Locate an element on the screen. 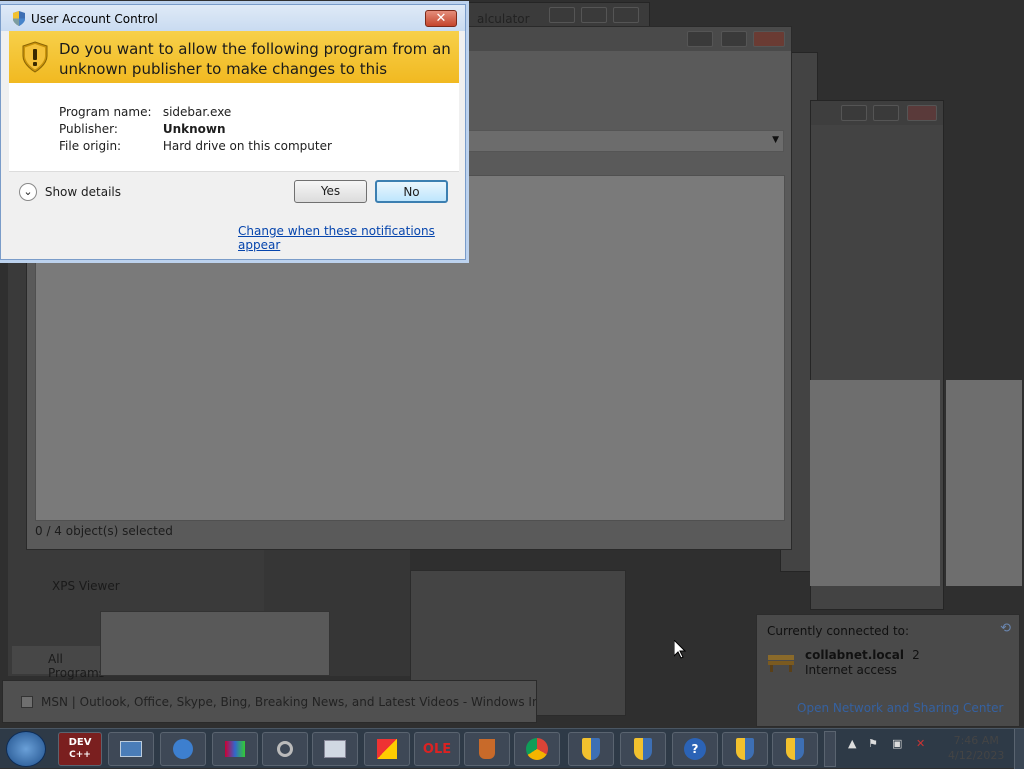 The image size is (1024, 769). program-name-row: Program name: sidebar.exe is located at coordinates (145, 112).